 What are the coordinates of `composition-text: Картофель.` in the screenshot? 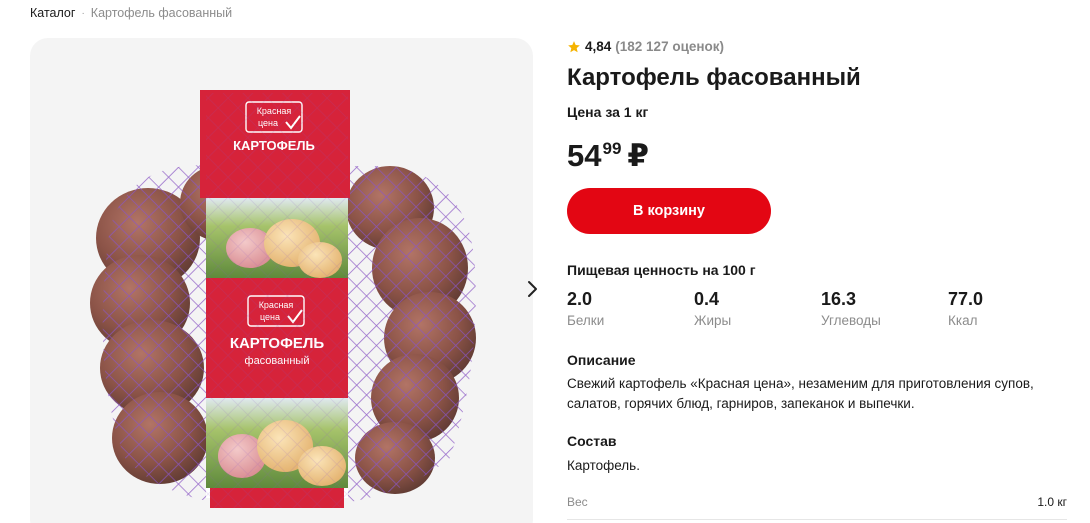 It's located at (603, 465).